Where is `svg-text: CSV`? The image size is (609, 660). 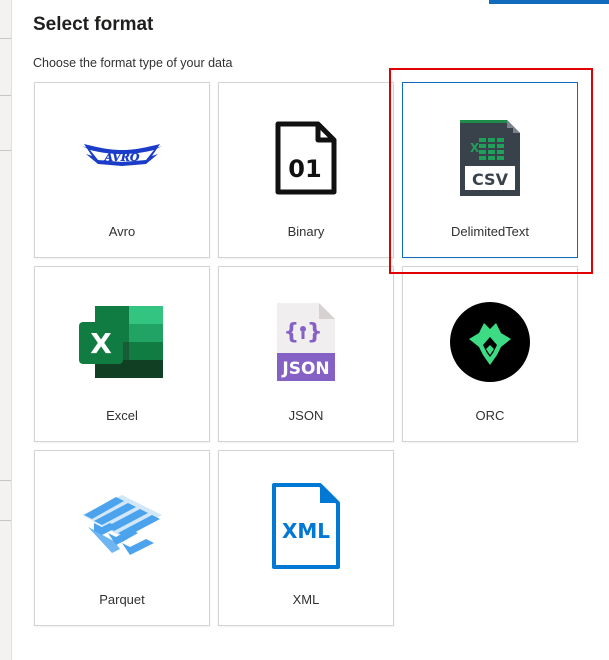 svg-text: CSV is located at coordinates (490, 179).